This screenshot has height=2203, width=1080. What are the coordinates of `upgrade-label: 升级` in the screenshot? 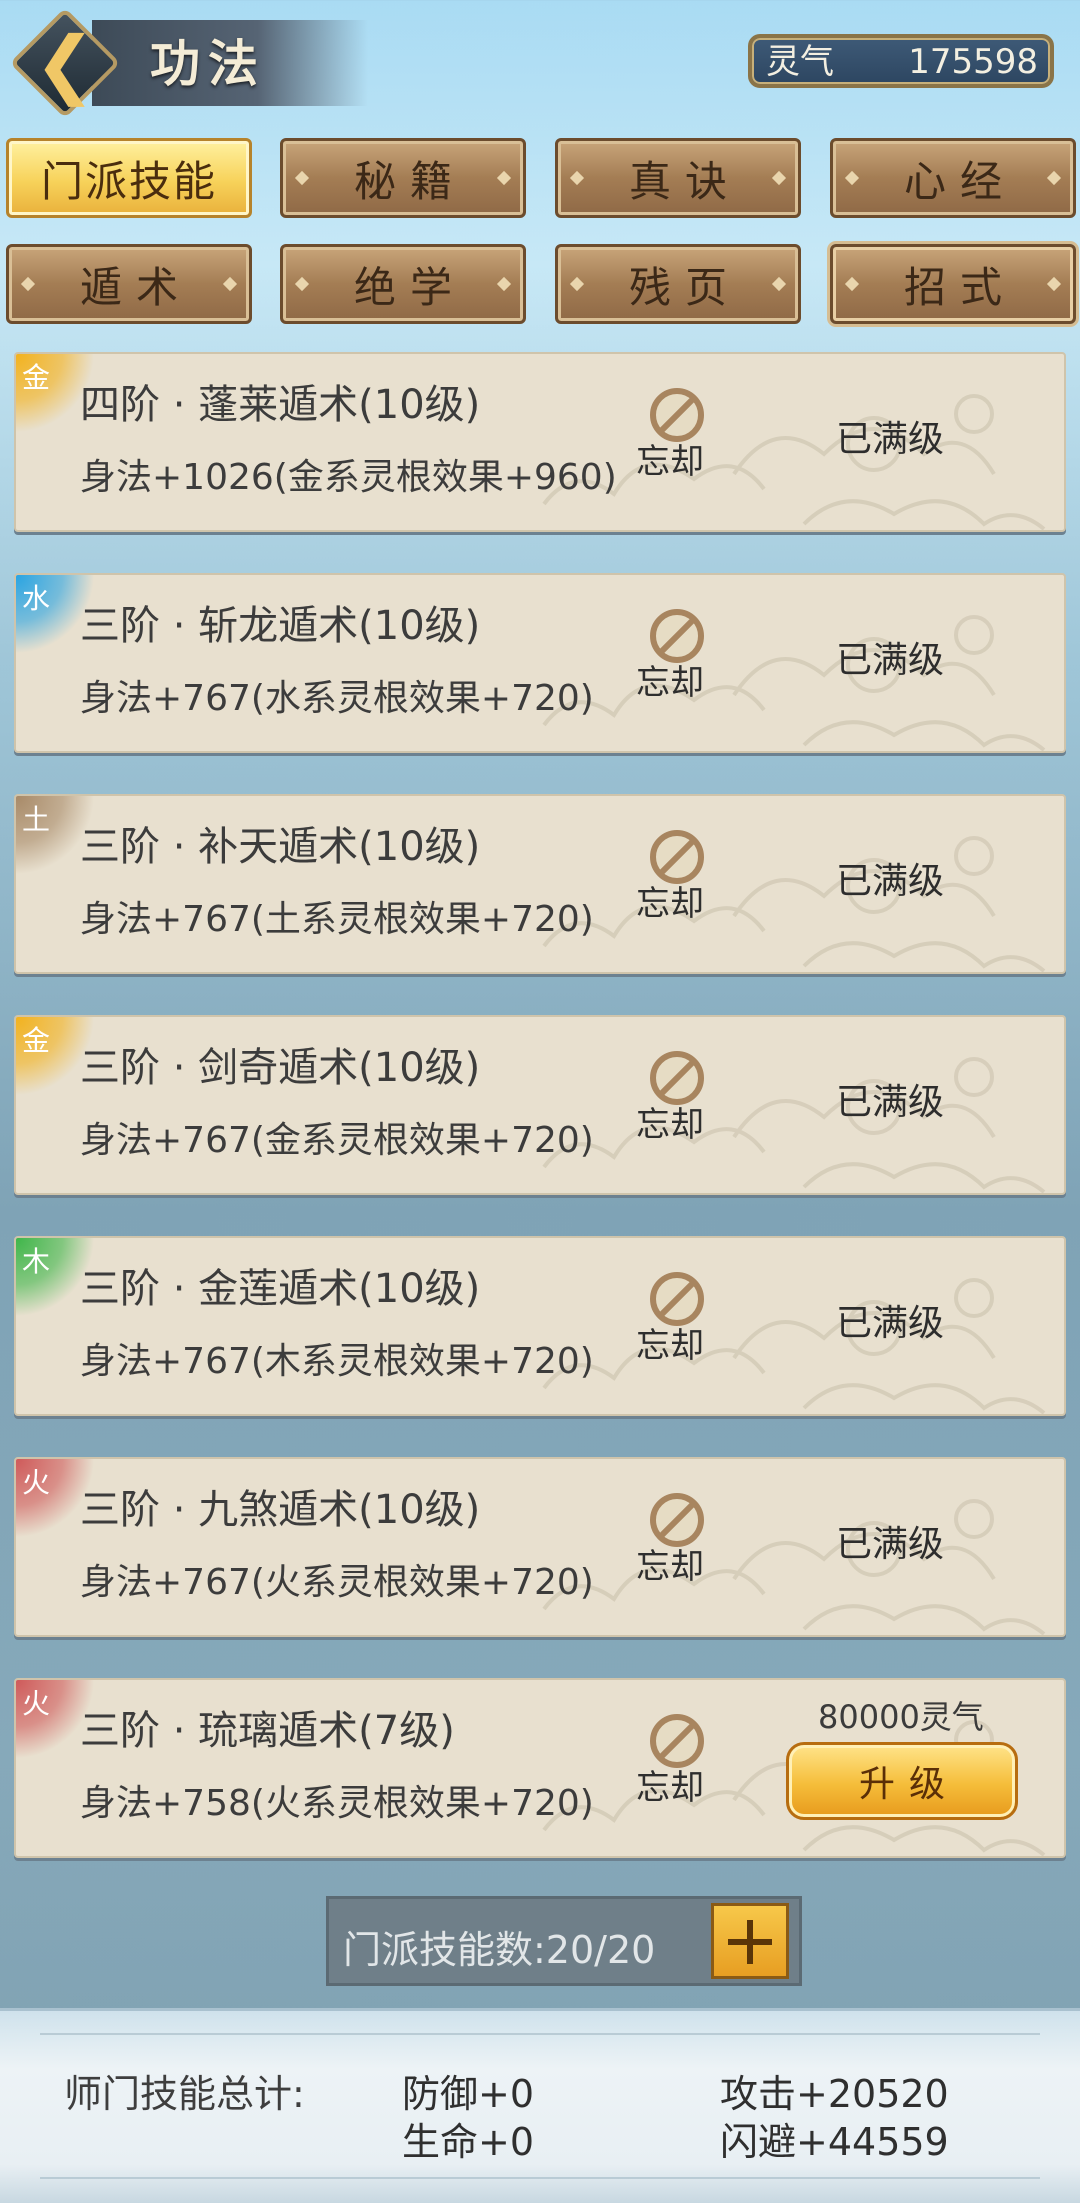 It's located at (908, 1784).